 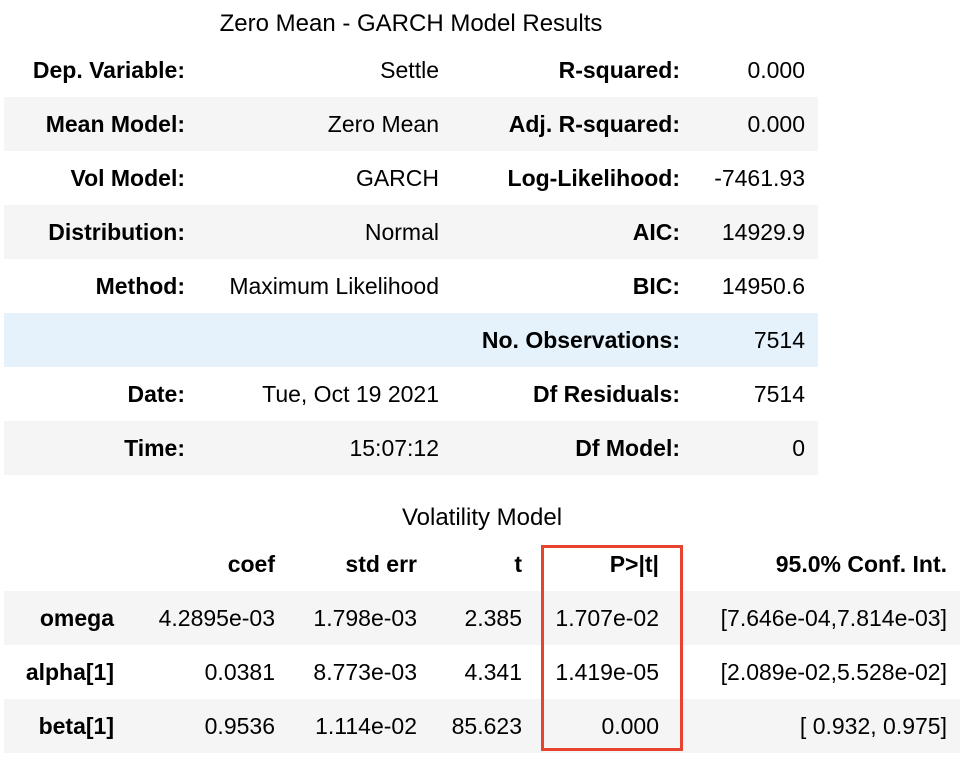 What do you see at coordinates (94, 340) in the screenshot?
I see `summary-label` at bounding box center [94, 340].